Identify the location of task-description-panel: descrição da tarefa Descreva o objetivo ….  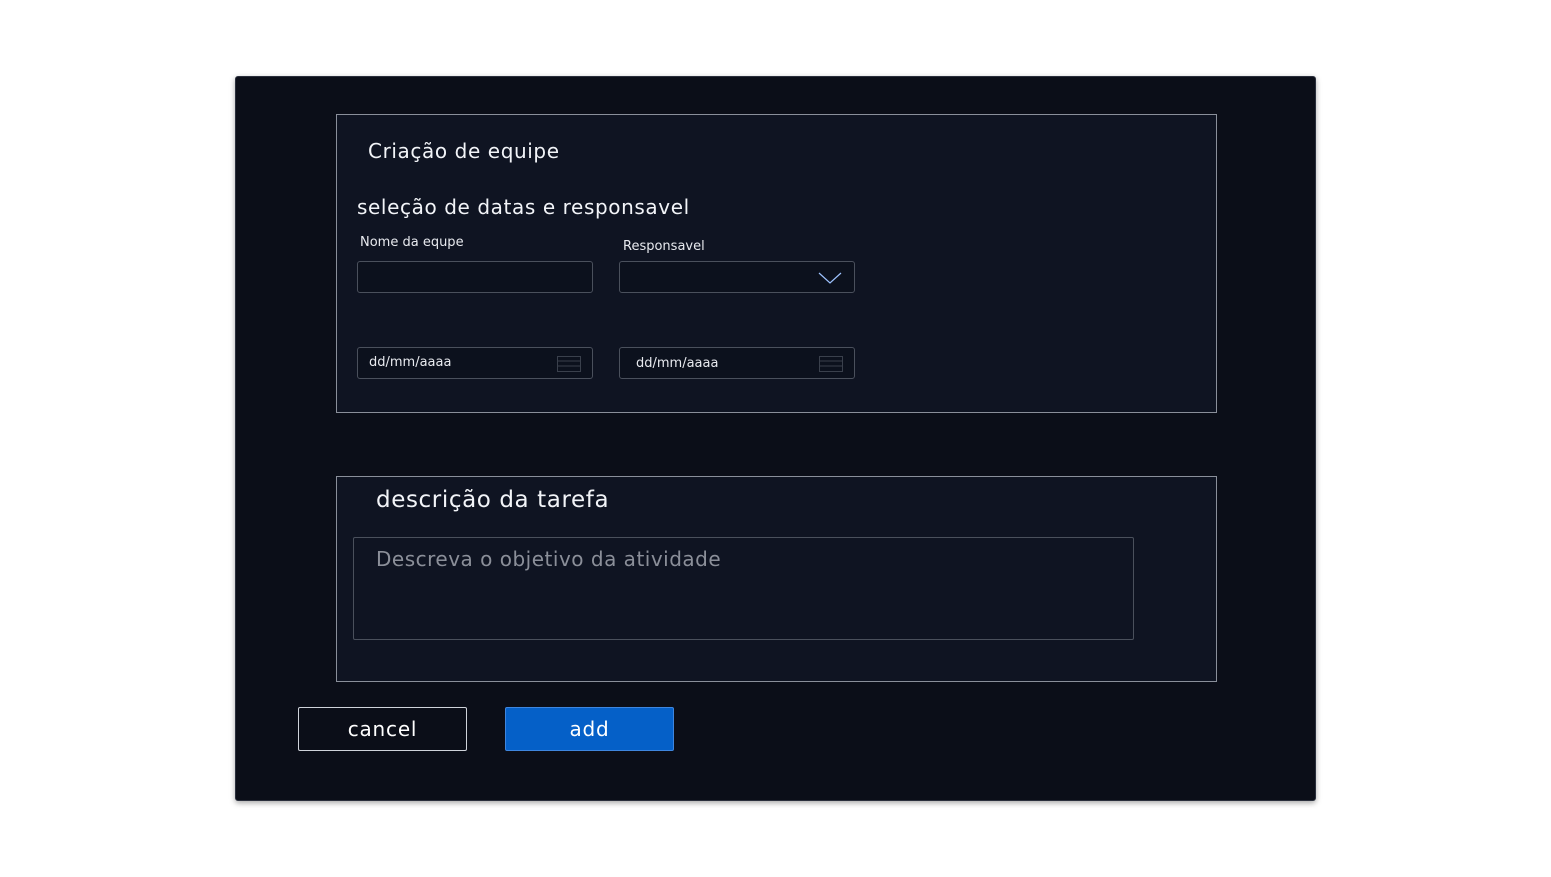
(776, 579).